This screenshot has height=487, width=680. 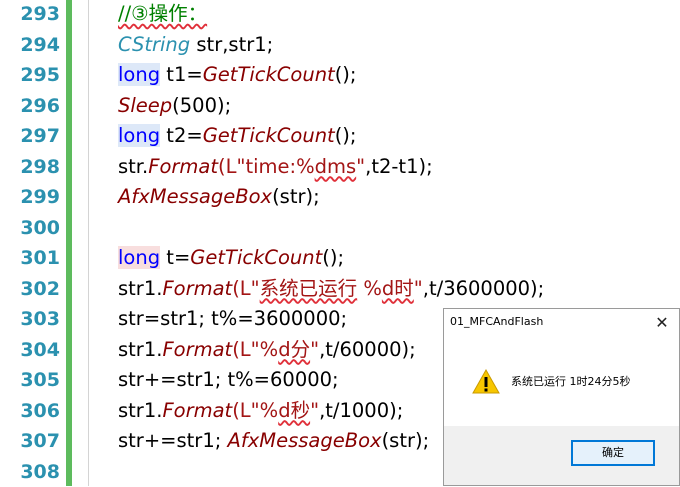 I want to click on code-line: 302 str1.Format(L"系统已运行 %d时",t/3600000);, so click(x=340, y=289).